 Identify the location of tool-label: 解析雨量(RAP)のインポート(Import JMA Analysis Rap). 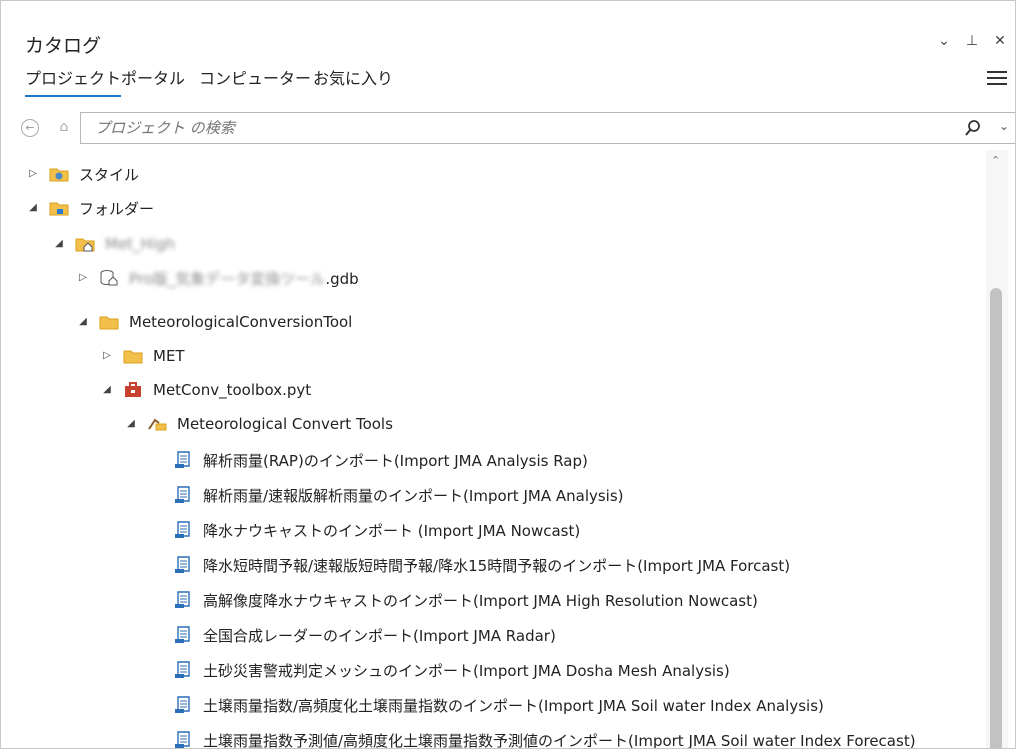
(395, 460).